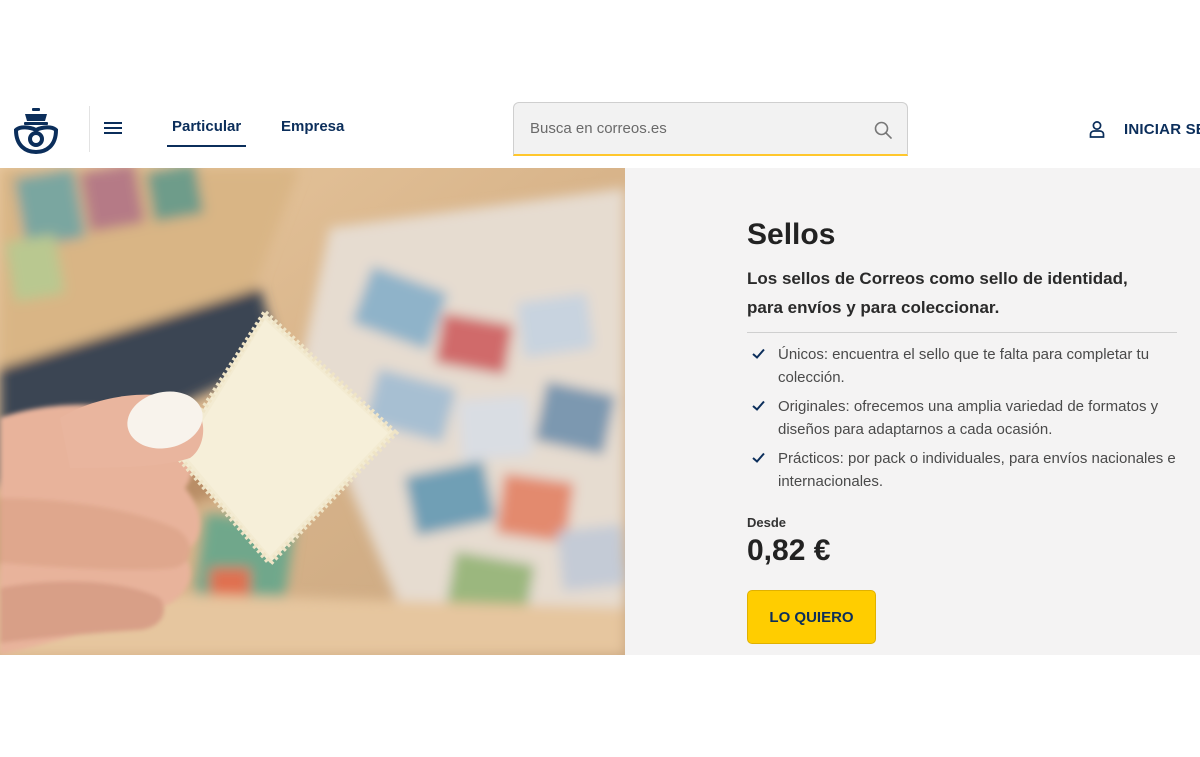  What do you see at coordinates (962, 332) in the screenshot?
I see `panel-divider` at bounding box center [962, 332].